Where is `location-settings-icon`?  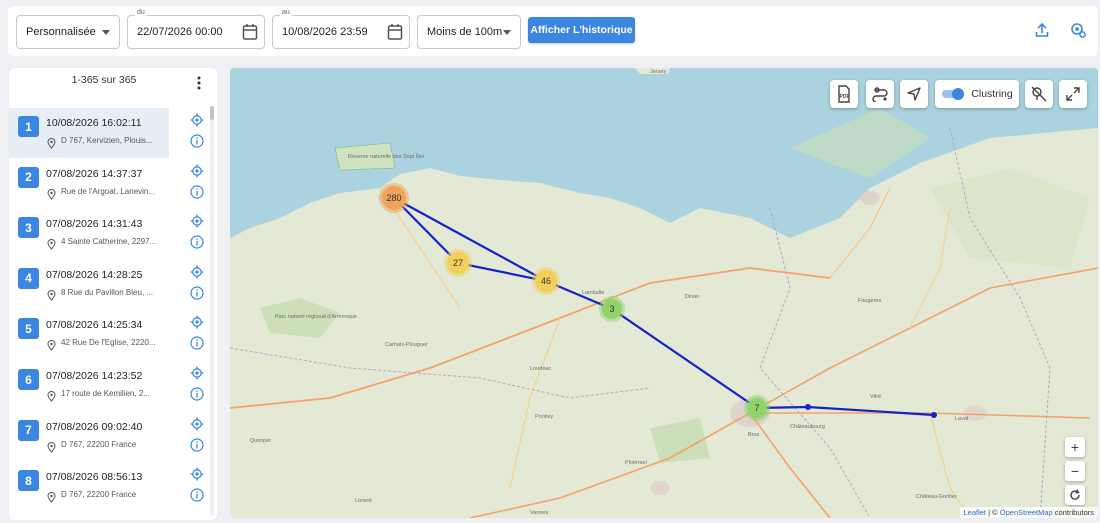
location-settings-icon is located at coordinates (1078, 32).